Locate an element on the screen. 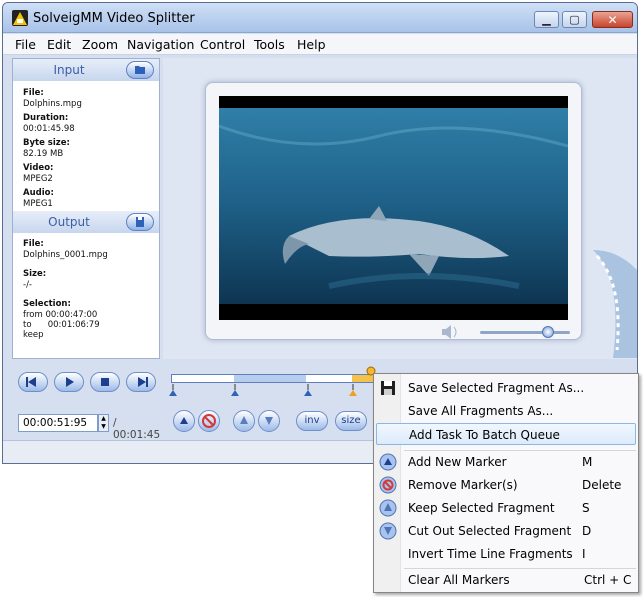 Image resolution: width=643 pixels, height=597 pixels. input-file-value: Dolphins.mpg is located at coordinates (52, 104).